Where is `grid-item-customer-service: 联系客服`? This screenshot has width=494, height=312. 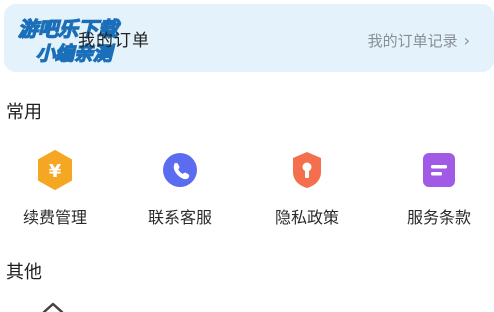 grid-item-customer-service: 联系客服 is located at coordinates (180, 187).